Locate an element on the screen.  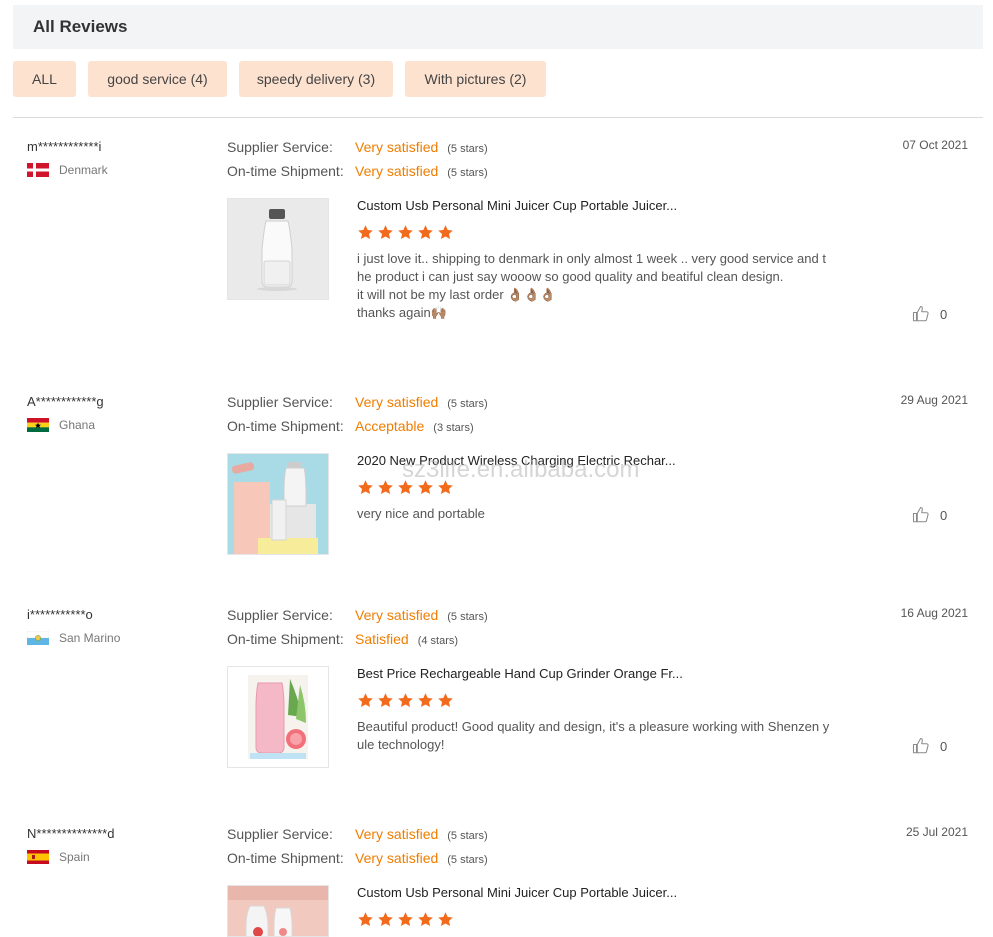
shipment-value: Acceptable is located at coordinates (390, 426).